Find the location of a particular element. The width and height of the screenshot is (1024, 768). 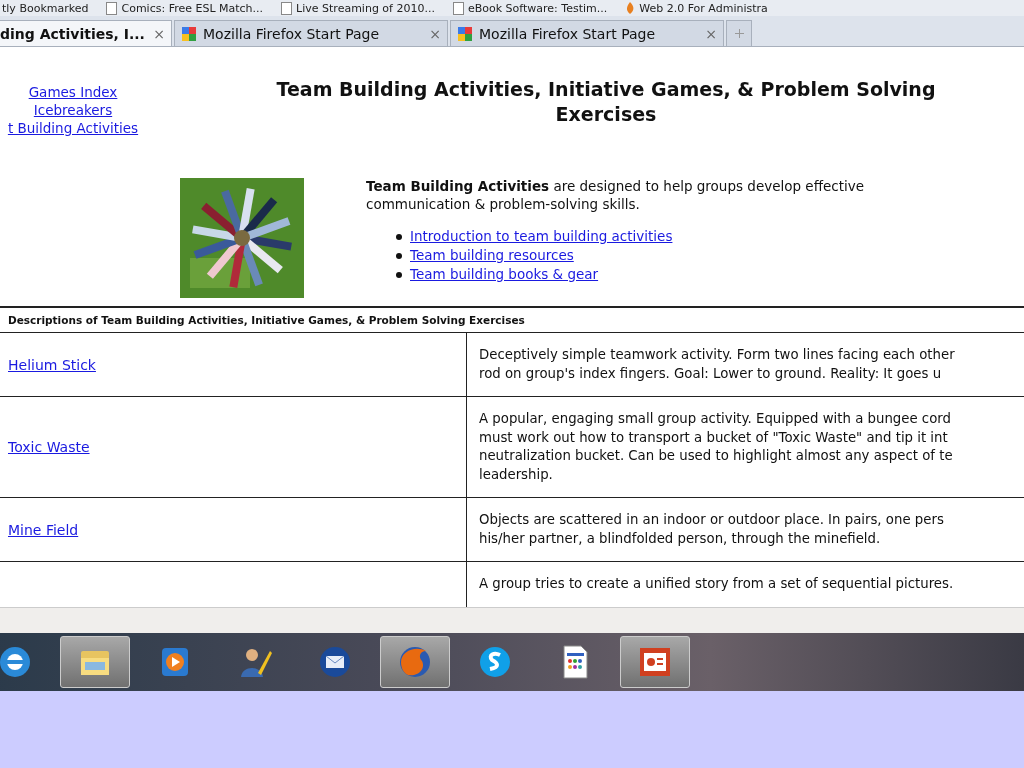

resource-link: Team building books & gear is located at coordinates (504, 274).